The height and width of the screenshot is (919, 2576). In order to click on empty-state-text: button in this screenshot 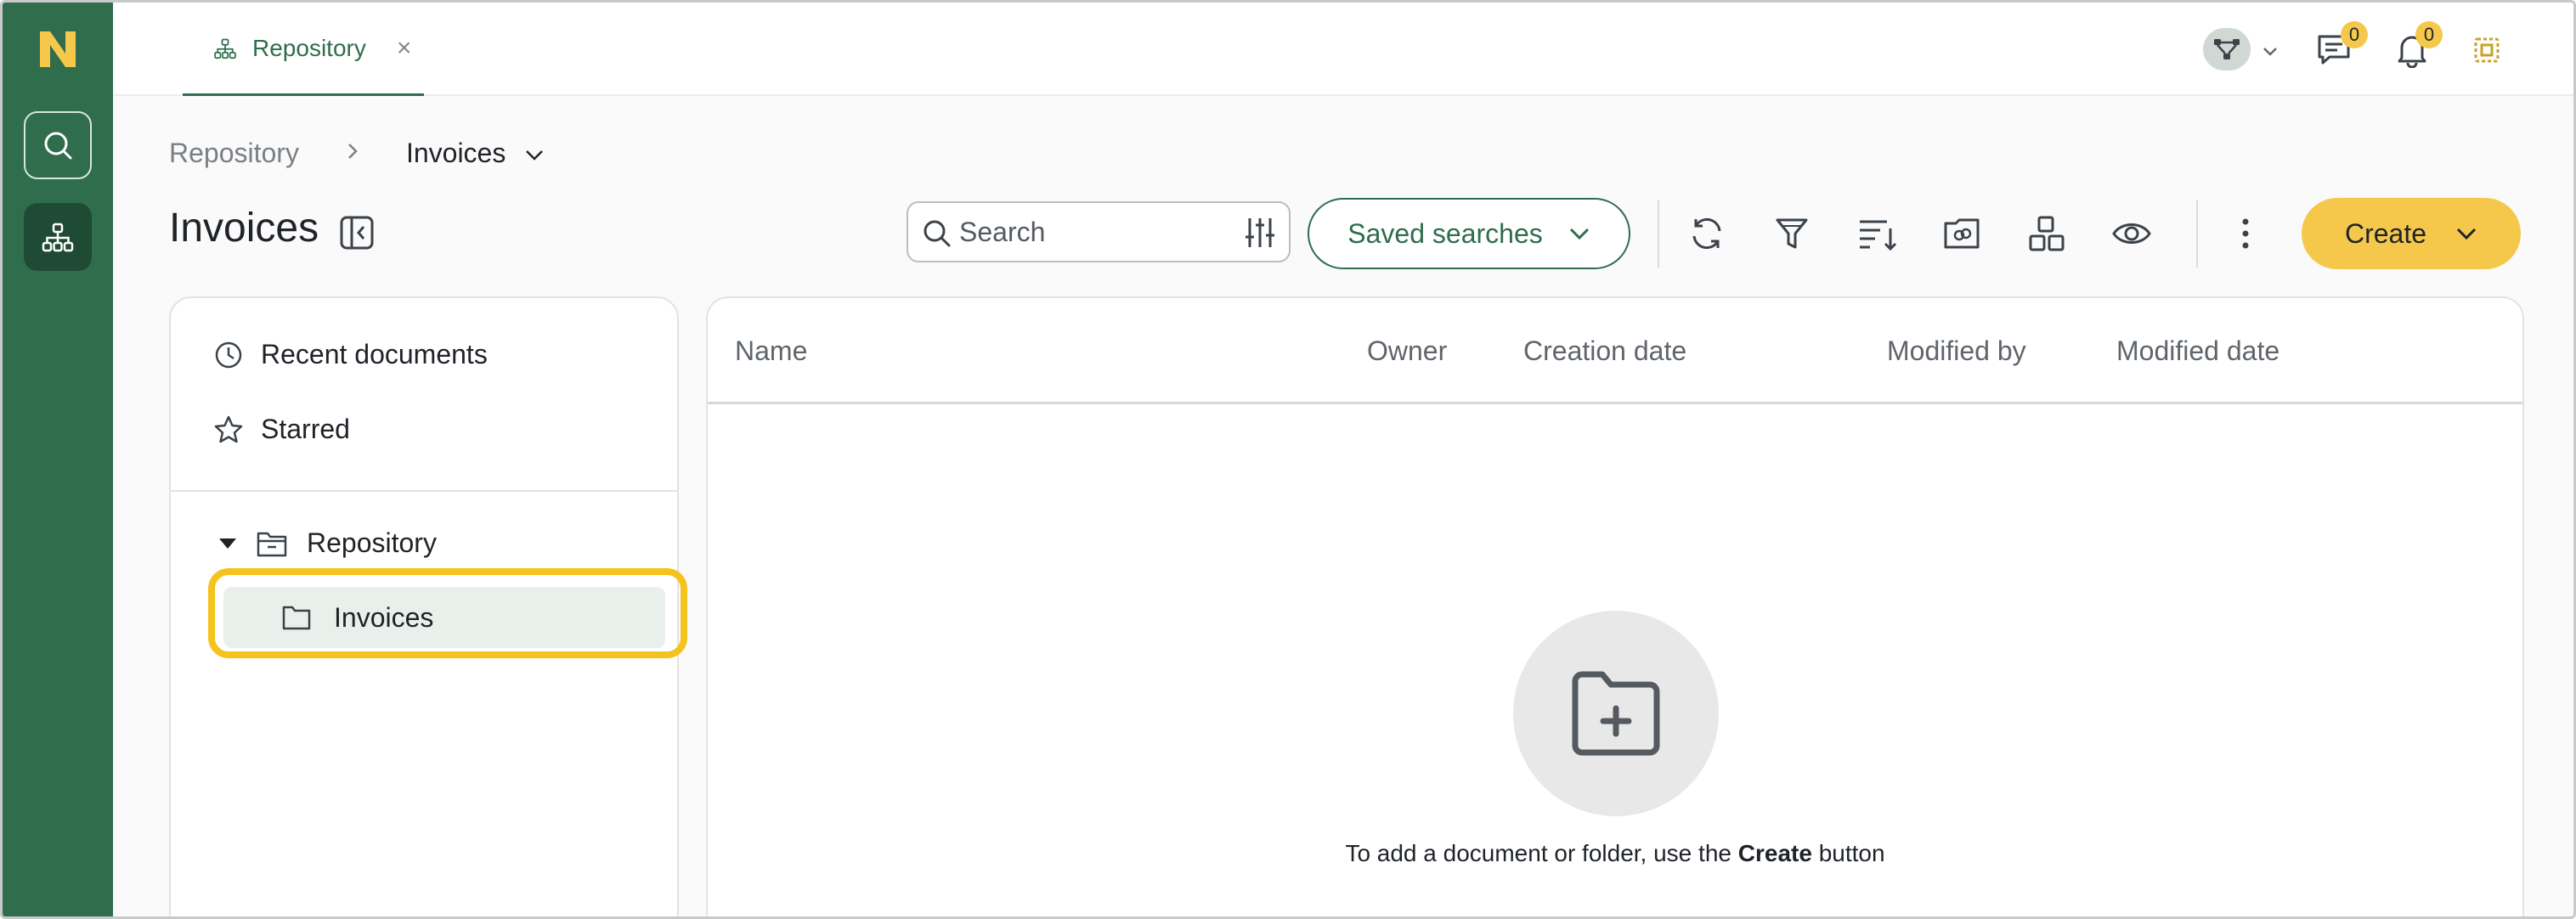, I will do `click(1848, 853)`.